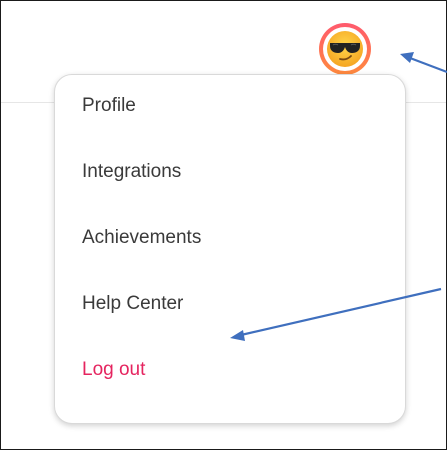  Describe the element at coordinates (109, 106) in the screenshot. I see `menu-item-profile: Profile` at that location.